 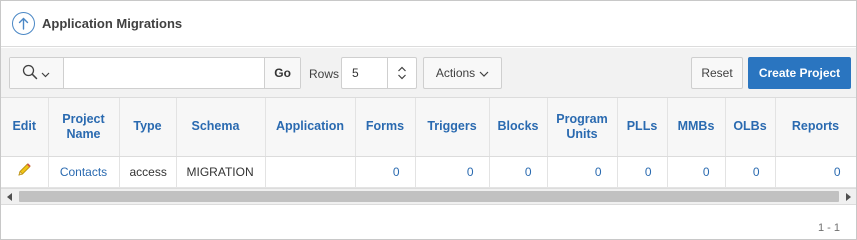 What do you see at coordinates (310, 127) in the screenshot?
I see `column-header-application: Application` at bounding box center [310, 127].